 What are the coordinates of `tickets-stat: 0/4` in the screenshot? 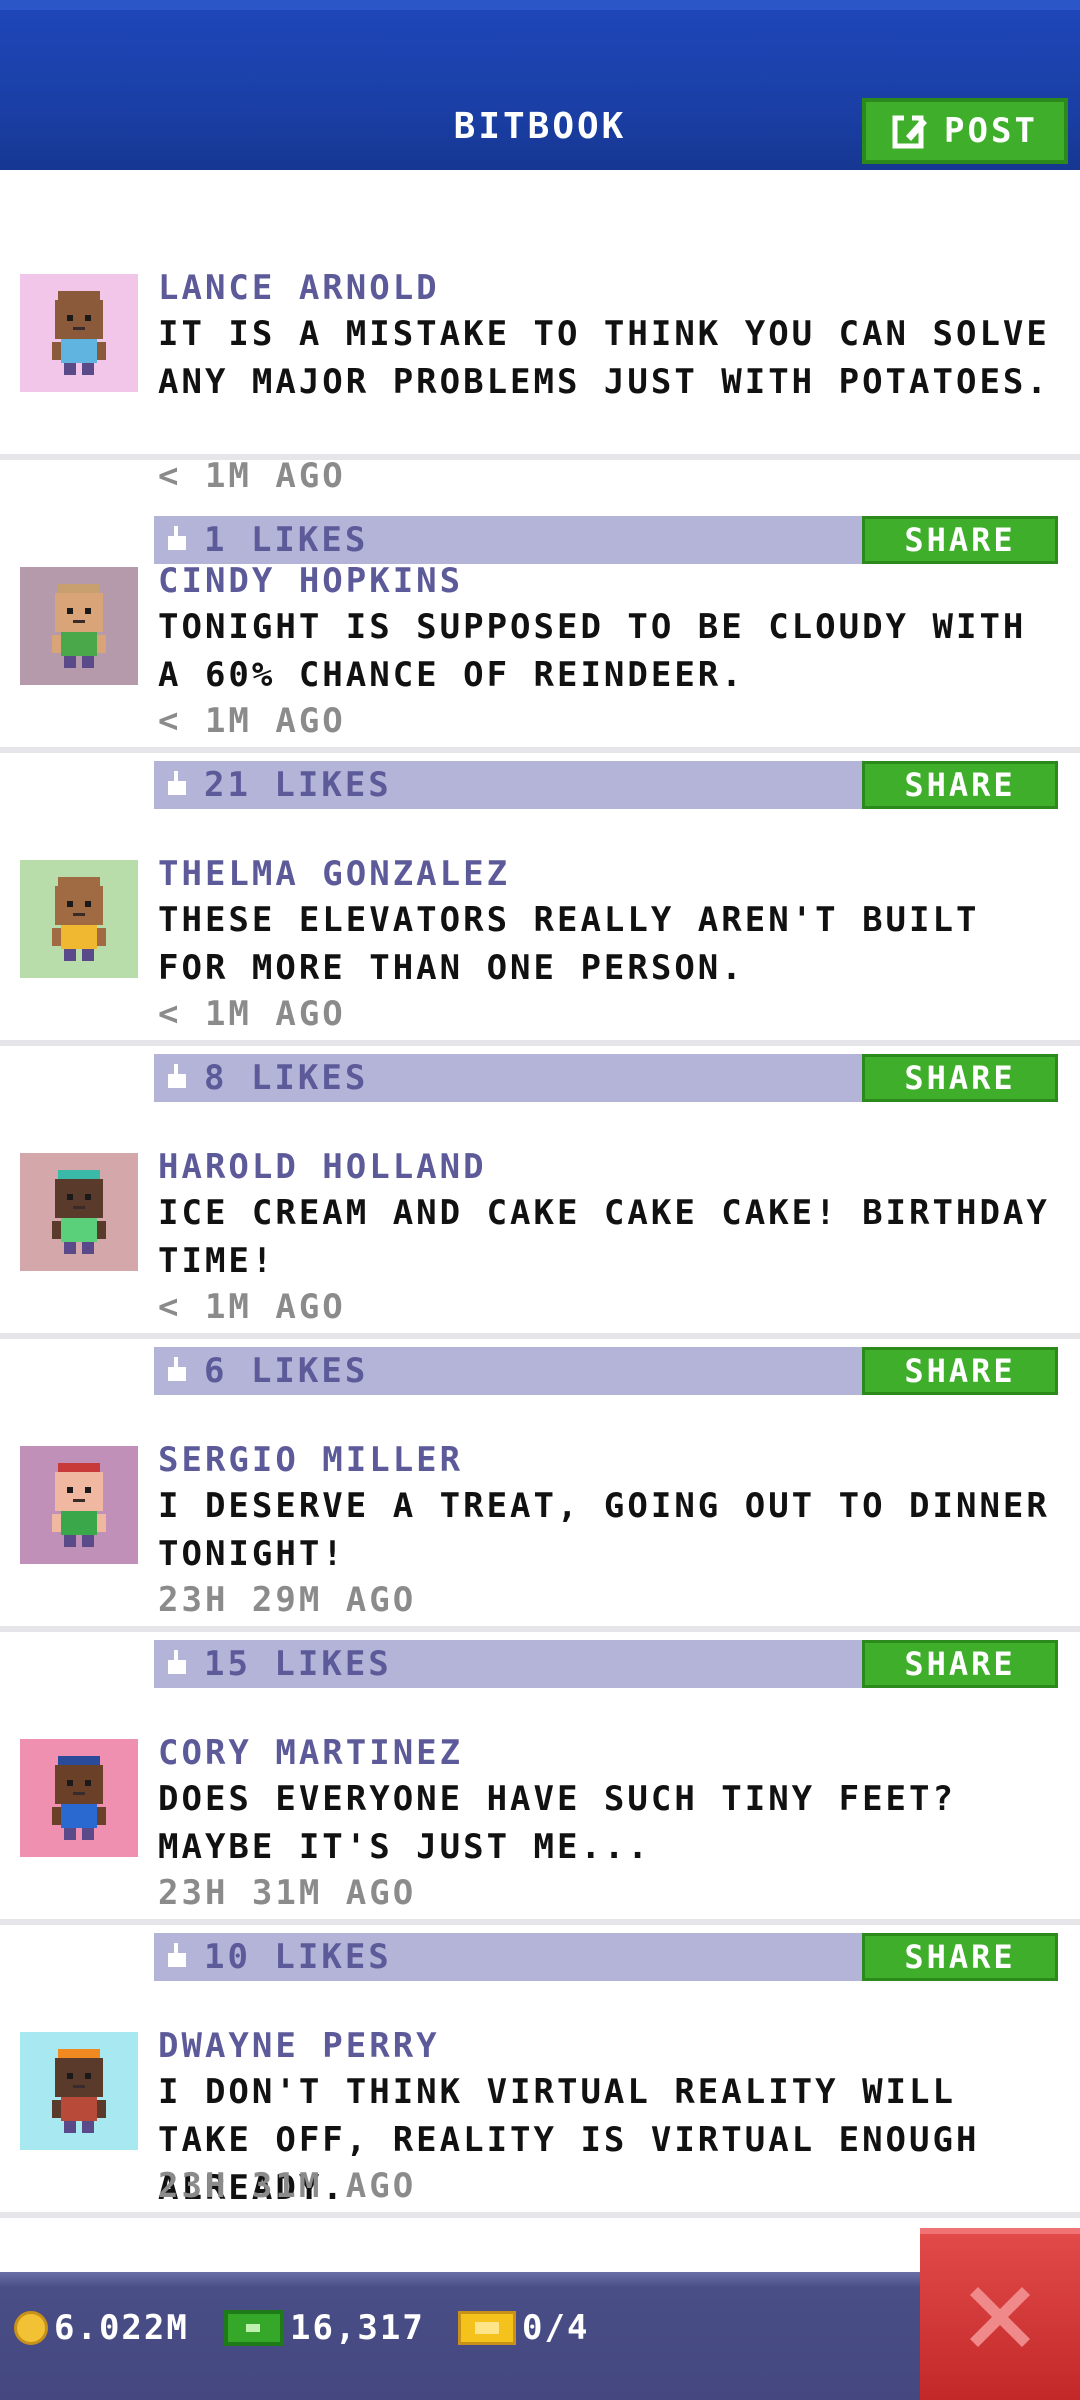 It's located at (523, 2328).